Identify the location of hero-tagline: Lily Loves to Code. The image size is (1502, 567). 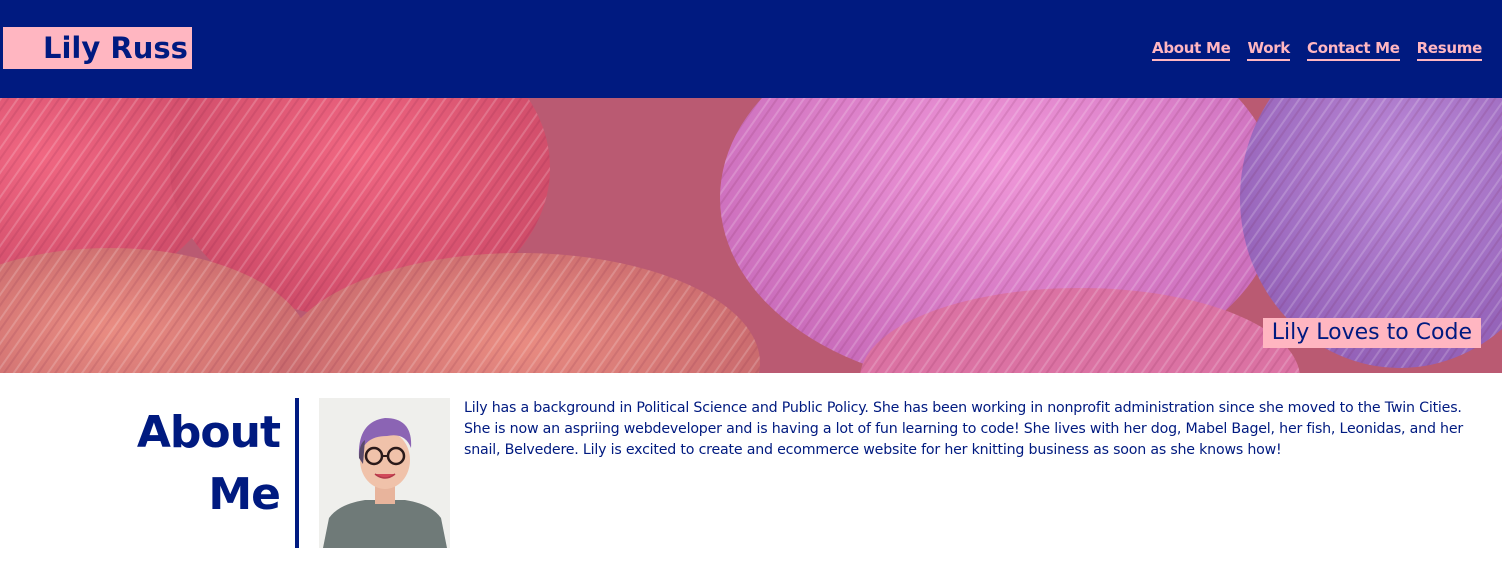
(1371, 333).